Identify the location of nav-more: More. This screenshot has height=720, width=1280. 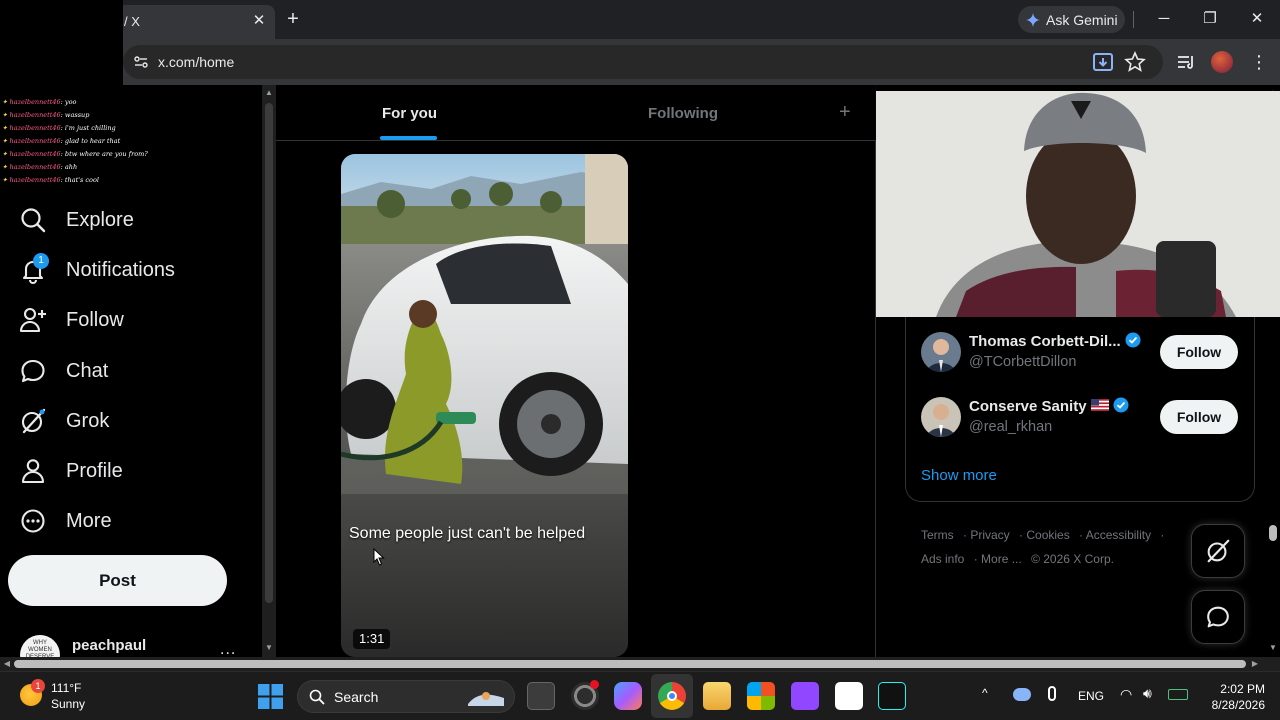
(65, 521).